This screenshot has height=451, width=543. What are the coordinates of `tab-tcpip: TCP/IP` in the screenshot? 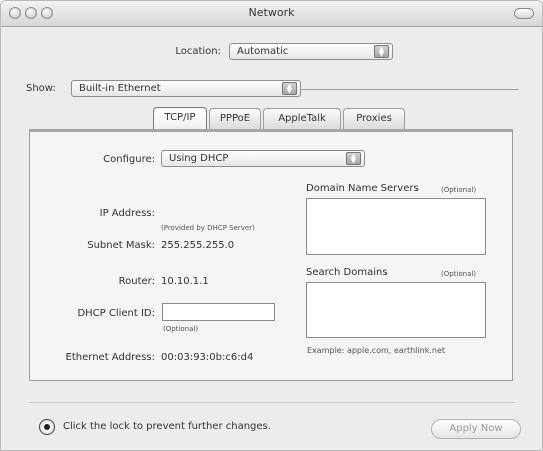 It's located at (180, 118).